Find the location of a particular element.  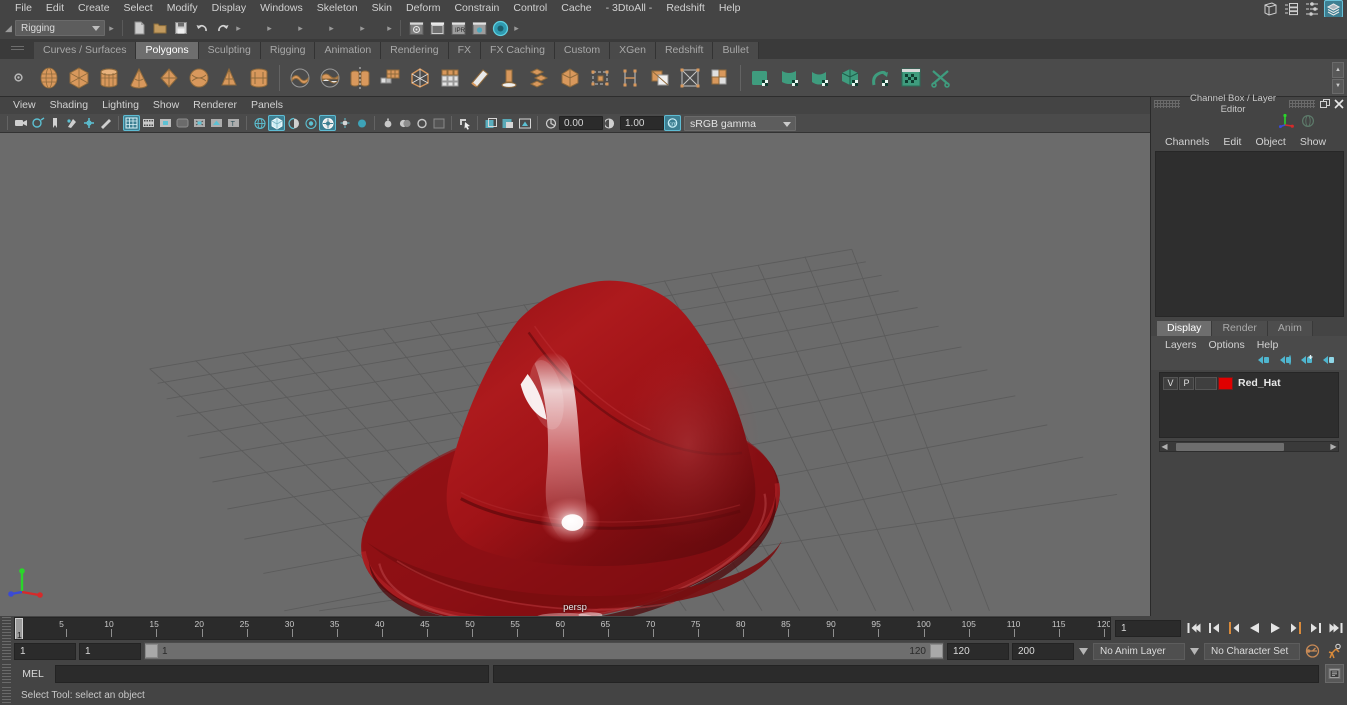

lighting-icon is located at coordinates (327, 123).